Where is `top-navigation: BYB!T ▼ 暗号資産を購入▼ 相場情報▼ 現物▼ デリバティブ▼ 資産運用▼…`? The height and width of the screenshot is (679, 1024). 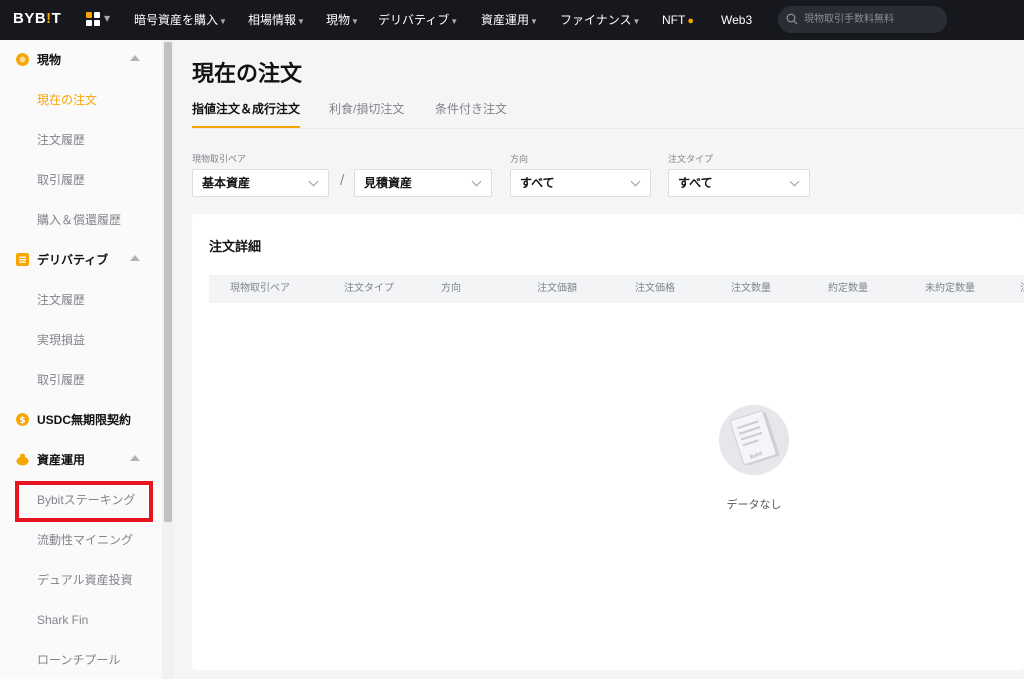 top-navigation: BYB!T ▼ 暗号資産を購入▼ 相場情報▼ 現物▼ デリバティブ▼ 資産運用▼… is located at coordinates (512, 20).